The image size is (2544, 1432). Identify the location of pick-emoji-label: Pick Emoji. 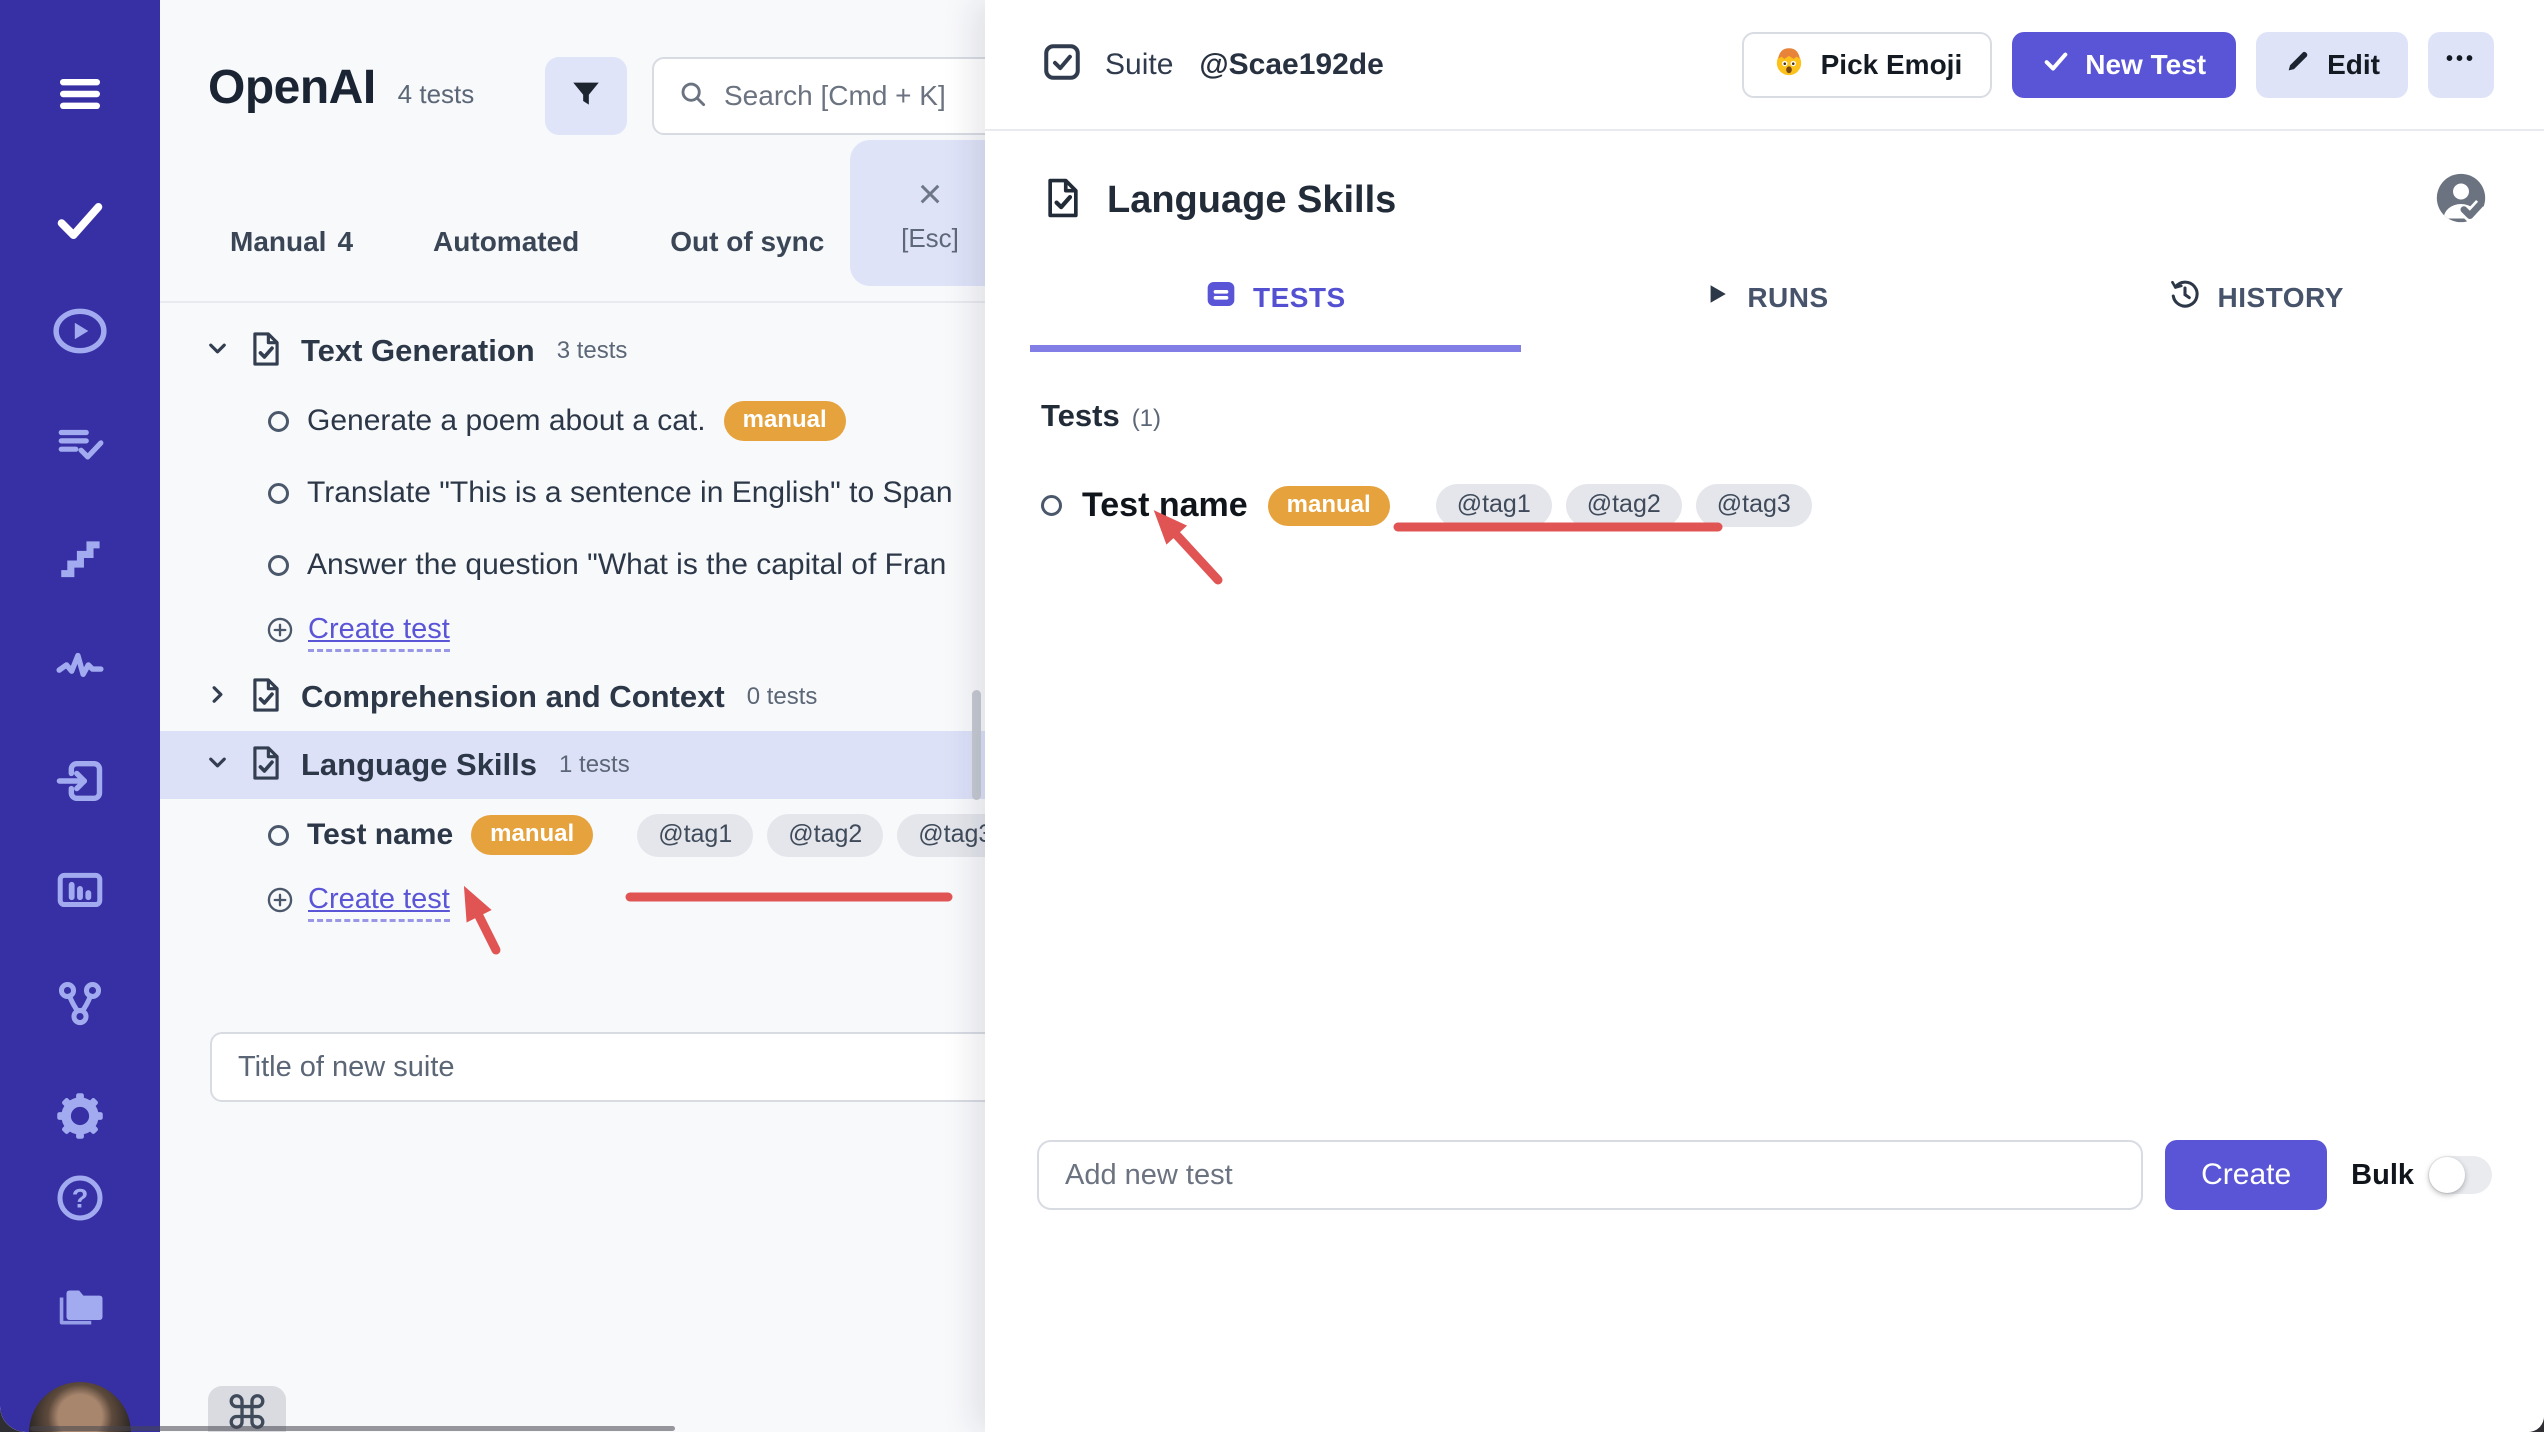
(1891, 64).